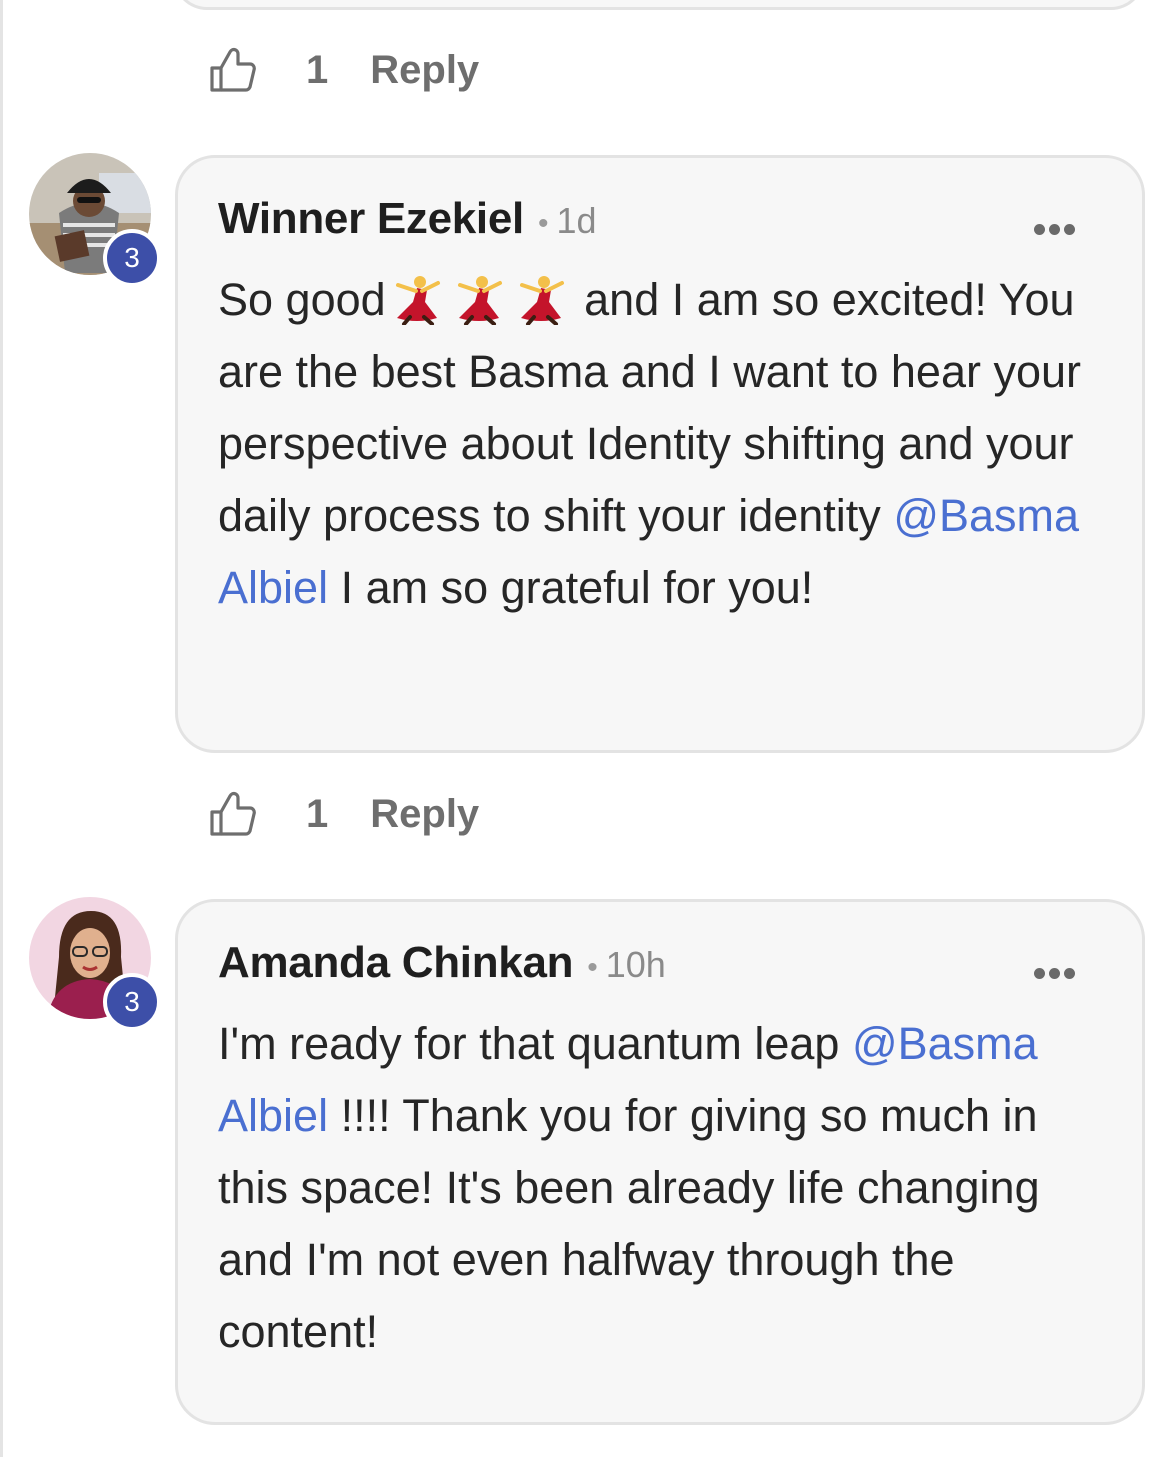  I want to click on comment-header: Amanda Chinkan • 10h, so click(660, 970).